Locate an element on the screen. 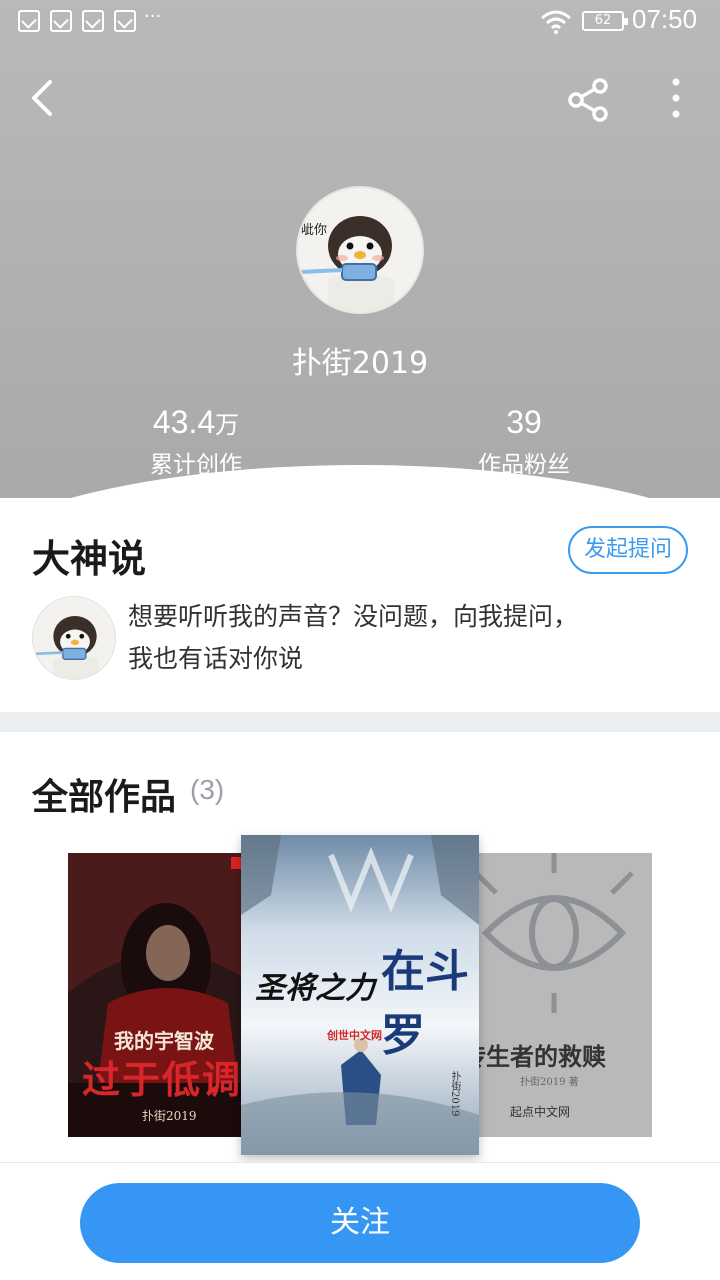 Image resolution: width=720 pixels, height=1280 pixels. more-vertical-icon is located at coordinates (676, 98).